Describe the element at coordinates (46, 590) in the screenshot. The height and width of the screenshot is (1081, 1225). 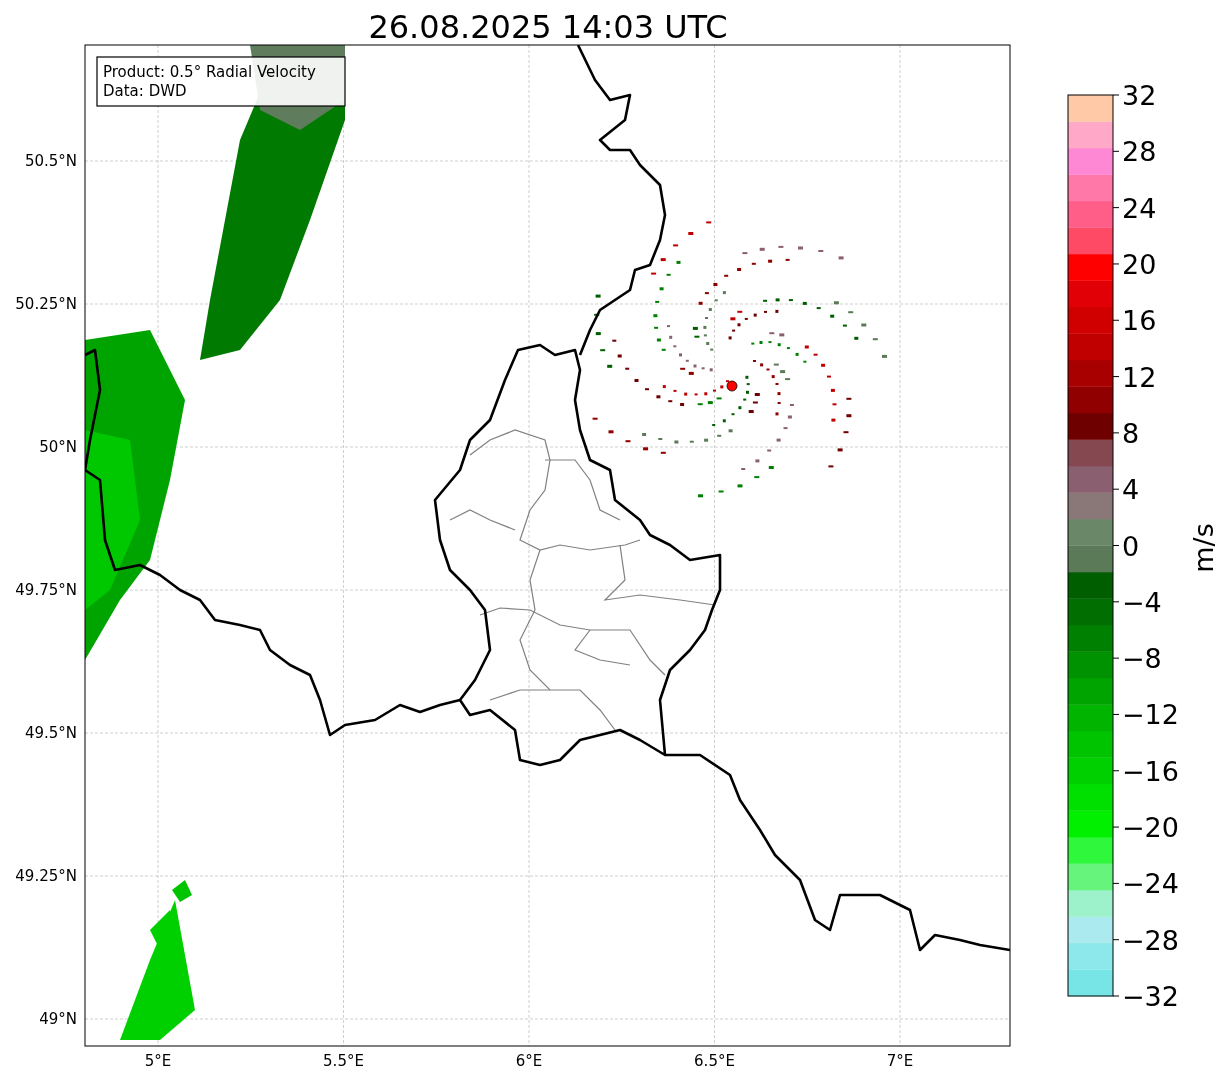
I see `axis-tick-label: 49.75°N` at that location.